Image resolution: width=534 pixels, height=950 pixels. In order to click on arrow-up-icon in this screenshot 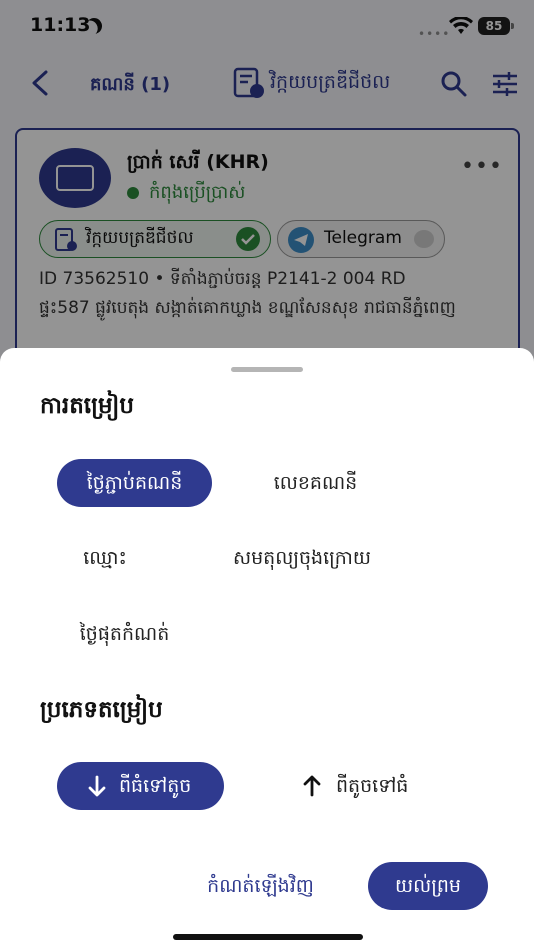, I will do `click(312, 786)`.